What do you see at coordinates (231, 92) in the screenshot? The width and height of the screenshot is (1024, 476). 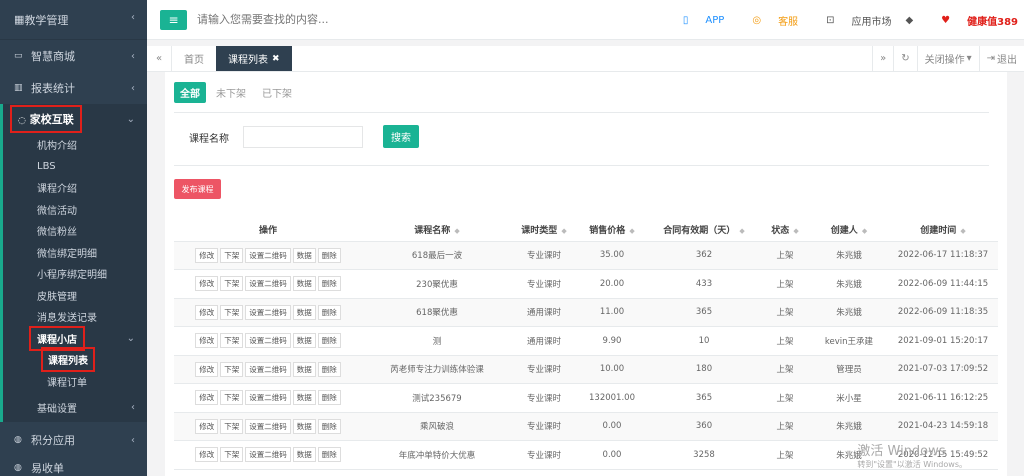 I see `filter-not-removed: 未下架` at bounding box center [231, 92].